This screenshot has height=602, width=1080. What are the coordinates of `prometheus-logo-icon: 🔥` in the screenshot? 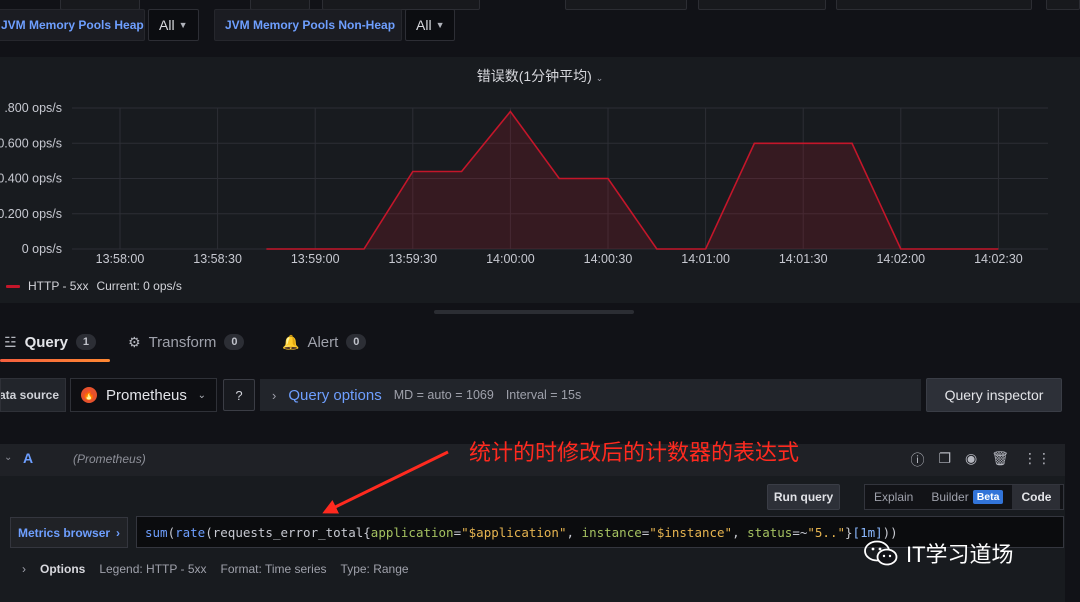 It's located at (89, 395).